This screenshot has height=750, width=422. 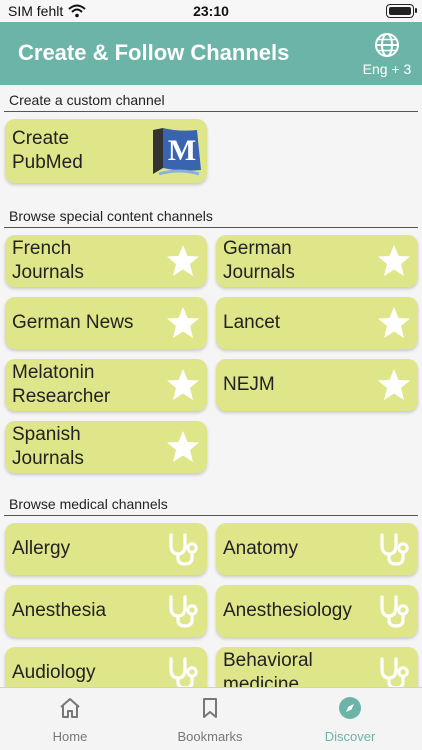 What do you see at coordinates (70, 736) in the screenshot?
I see `tab-label: Home` at bounding box center [70, 736].